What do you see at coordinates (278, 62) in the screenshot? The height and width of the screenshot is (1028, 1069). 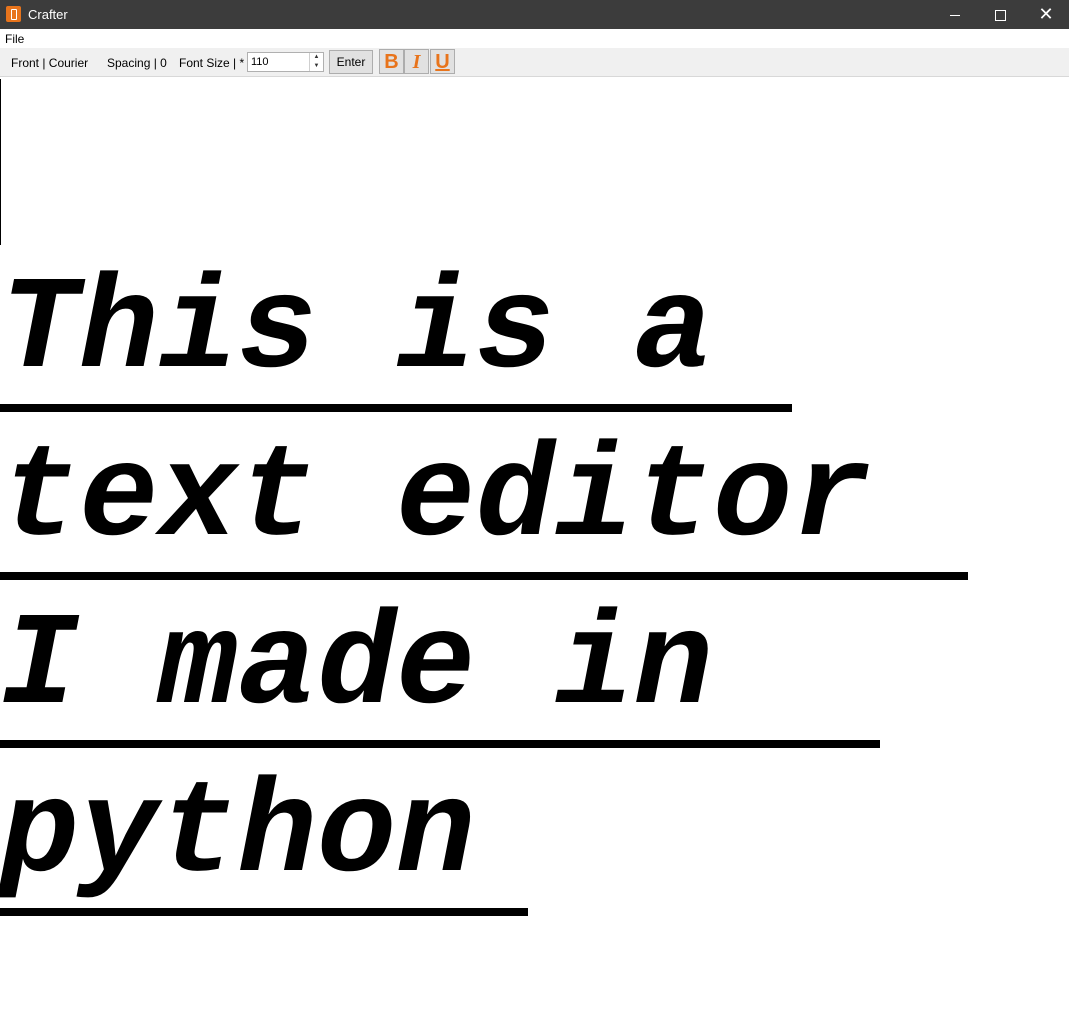 I see `font-size-input` at bounding box center [278, 62].